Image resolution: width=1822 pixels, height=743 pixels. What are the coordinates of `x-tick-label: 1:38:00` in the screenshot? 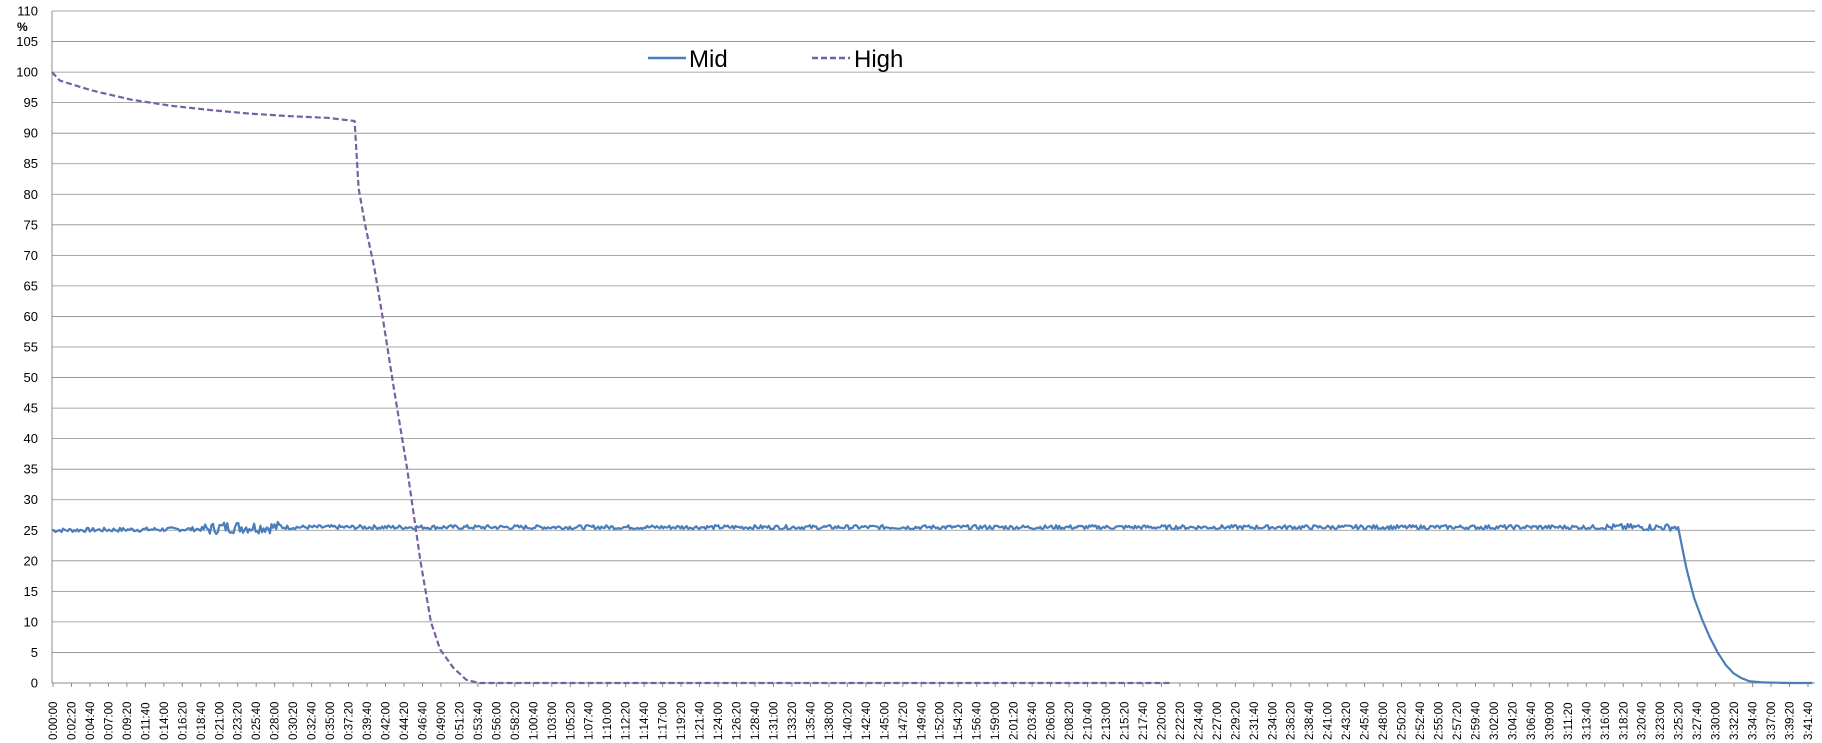 It's located at (830, 721).